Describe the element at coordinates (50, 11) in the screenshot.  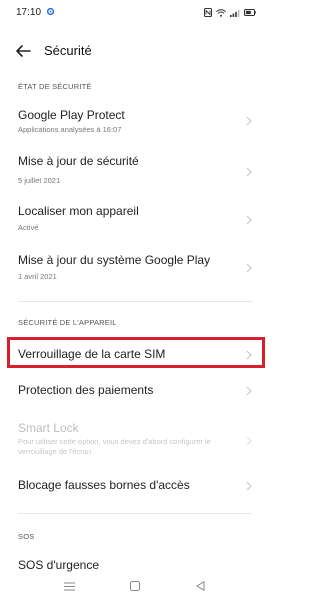
I see `gear-icon` at that location.